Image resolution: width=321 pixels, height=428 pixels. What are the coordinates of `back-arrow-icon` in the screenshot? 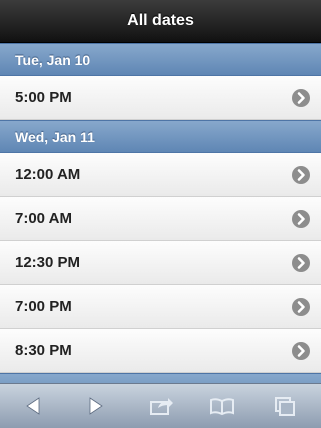 It's located at (33, 406).